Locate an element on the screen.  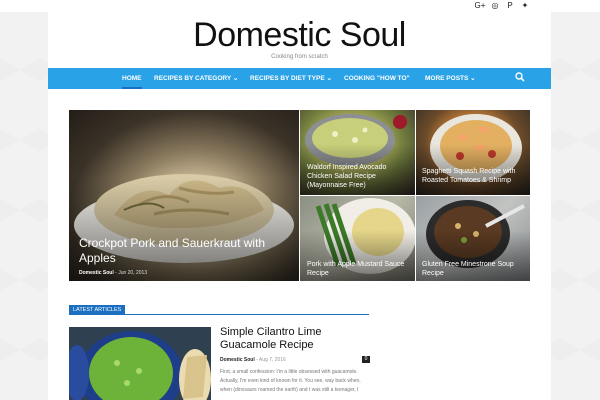
site-header: Domestic Soul Cooking from scratch is located at coordinates (299, 40).